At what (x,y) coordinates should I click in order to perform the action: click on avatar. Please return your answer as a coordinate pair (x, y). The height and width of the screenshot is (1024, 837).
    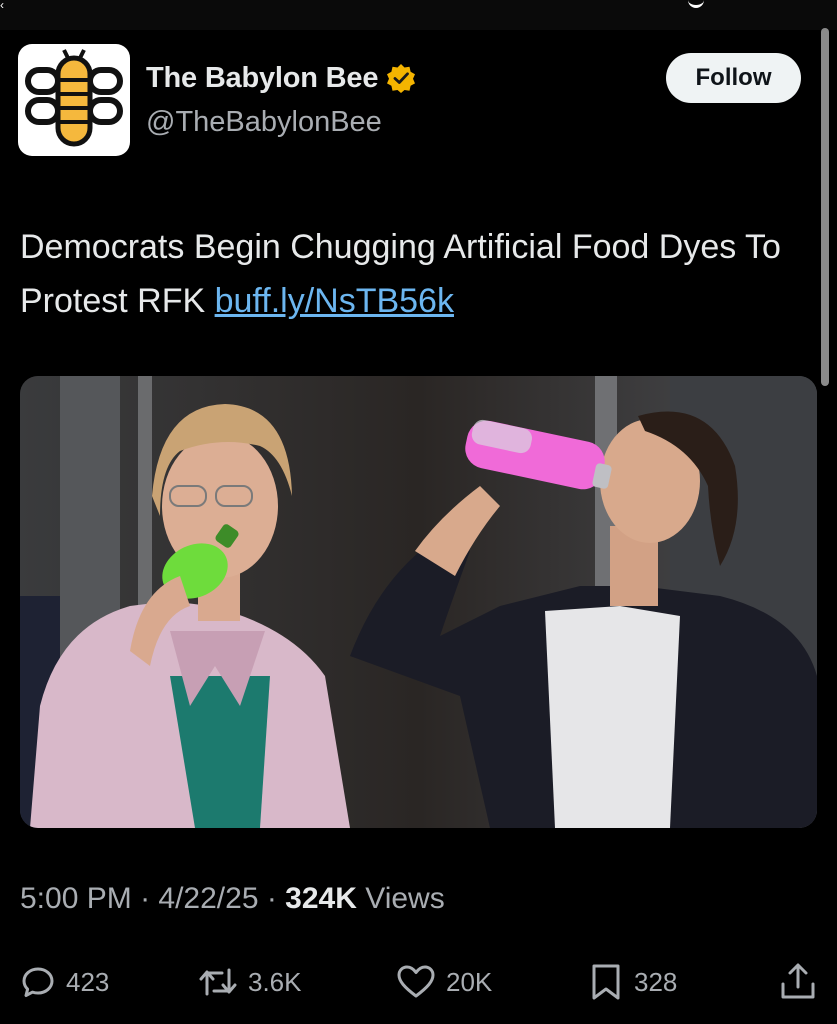
    Looking at the image, I should click on (74, 100).